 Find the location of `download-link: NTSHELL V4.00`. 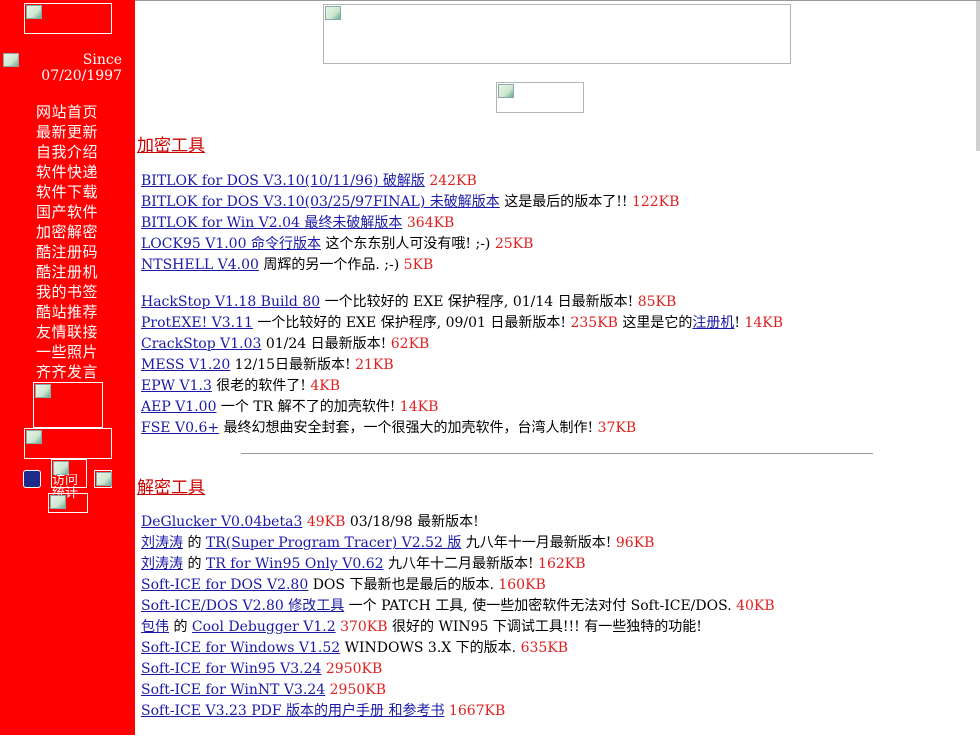

download-link: NTSHELL V4.00 is located at coordinates (200, 265).